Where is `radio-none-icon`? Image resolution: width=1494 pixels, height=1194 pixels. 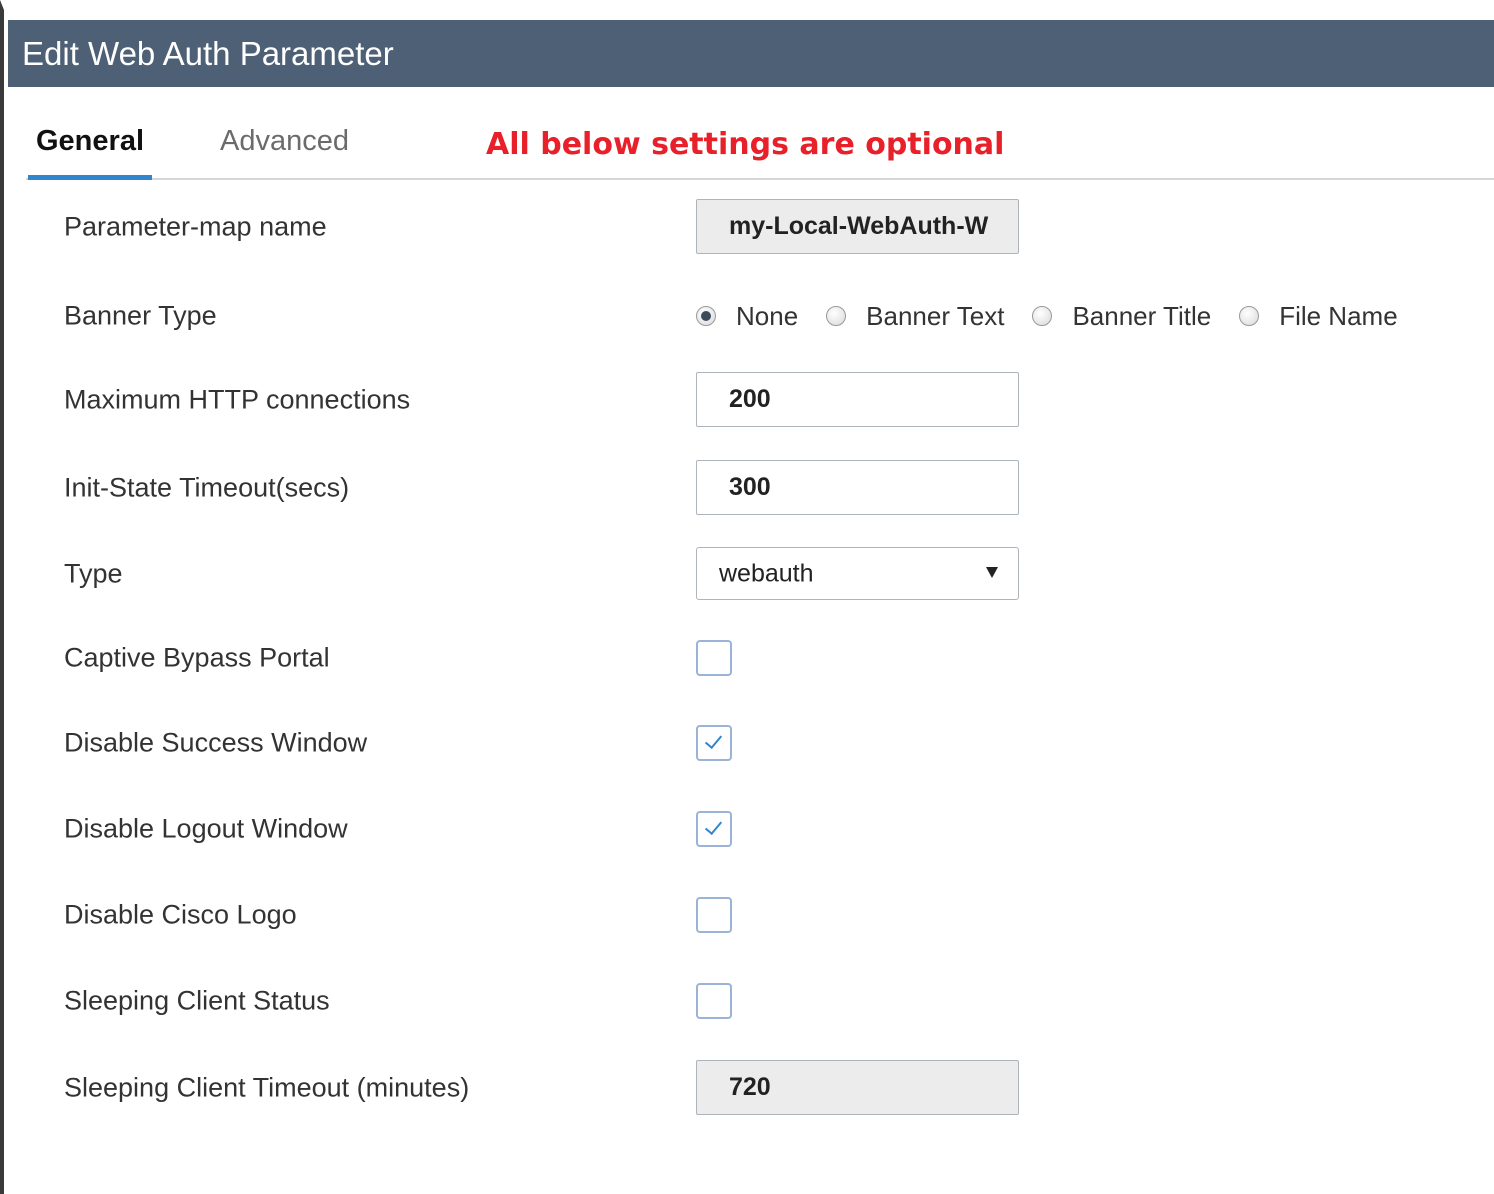 radio-none-icon is located at coordinates (706, 316).